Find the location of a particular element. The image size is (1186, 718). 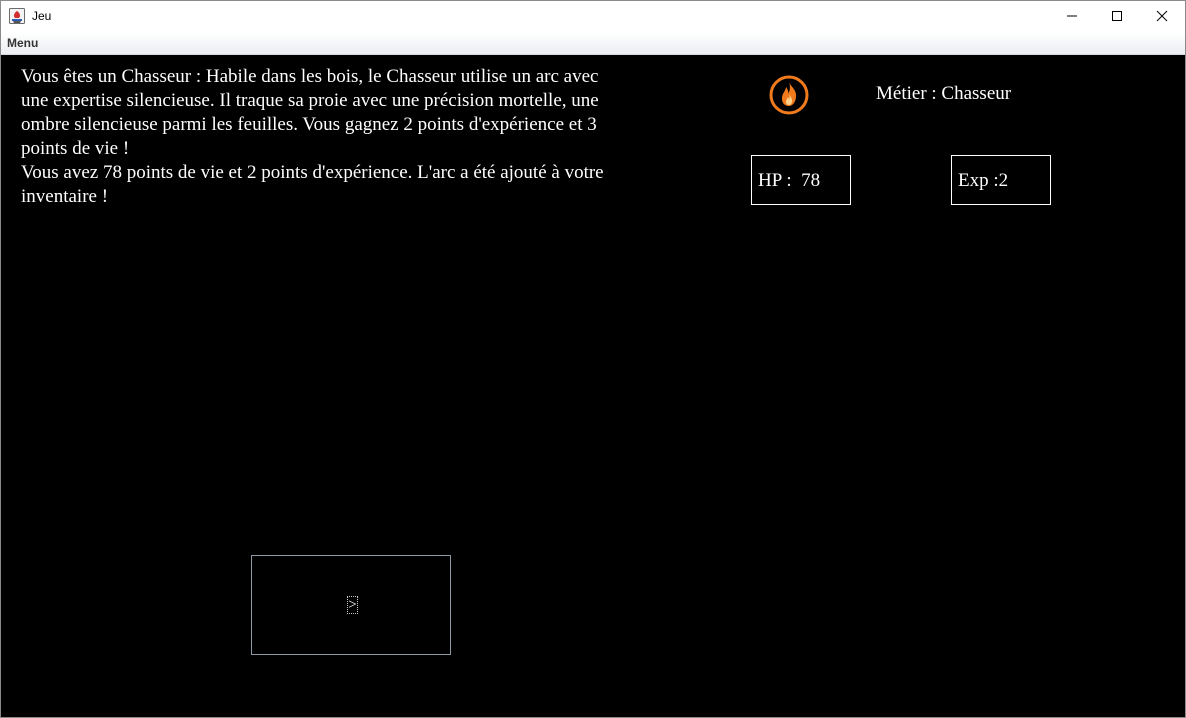

exp-box: Exp :2 is located at coordinates (1001, 180).